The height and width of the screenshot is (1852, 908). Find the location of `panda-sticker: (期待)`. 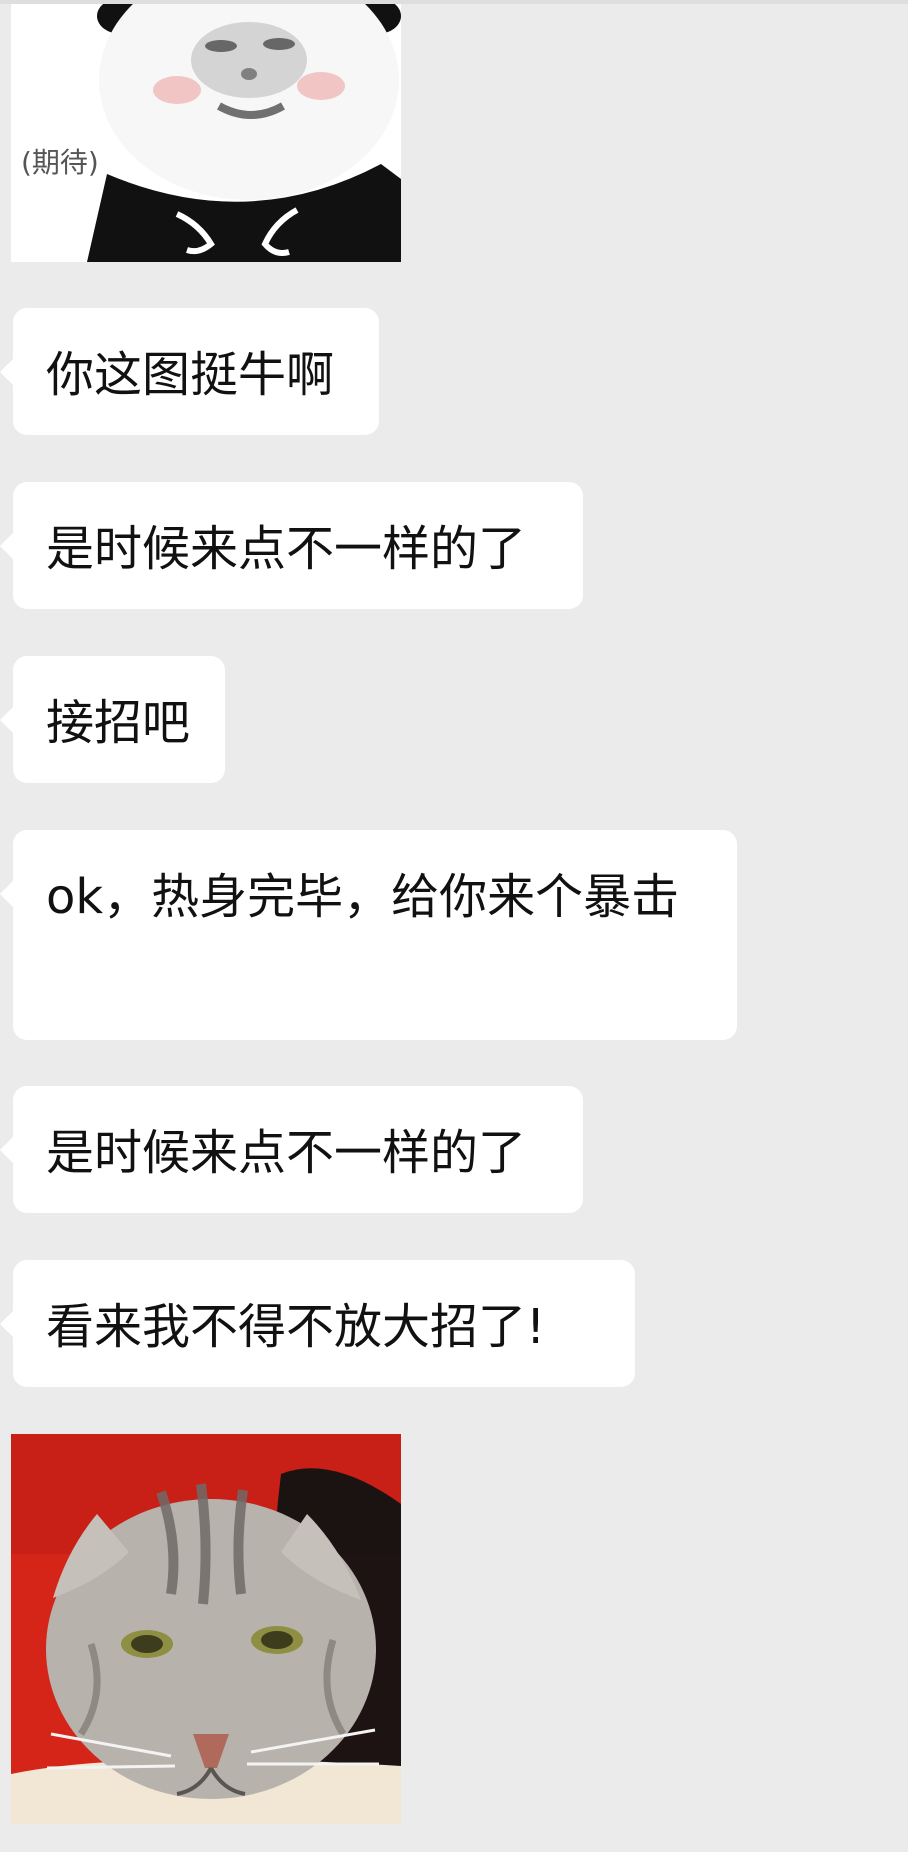

panda-sticker: (期待) is located at coordinates (206, 133).